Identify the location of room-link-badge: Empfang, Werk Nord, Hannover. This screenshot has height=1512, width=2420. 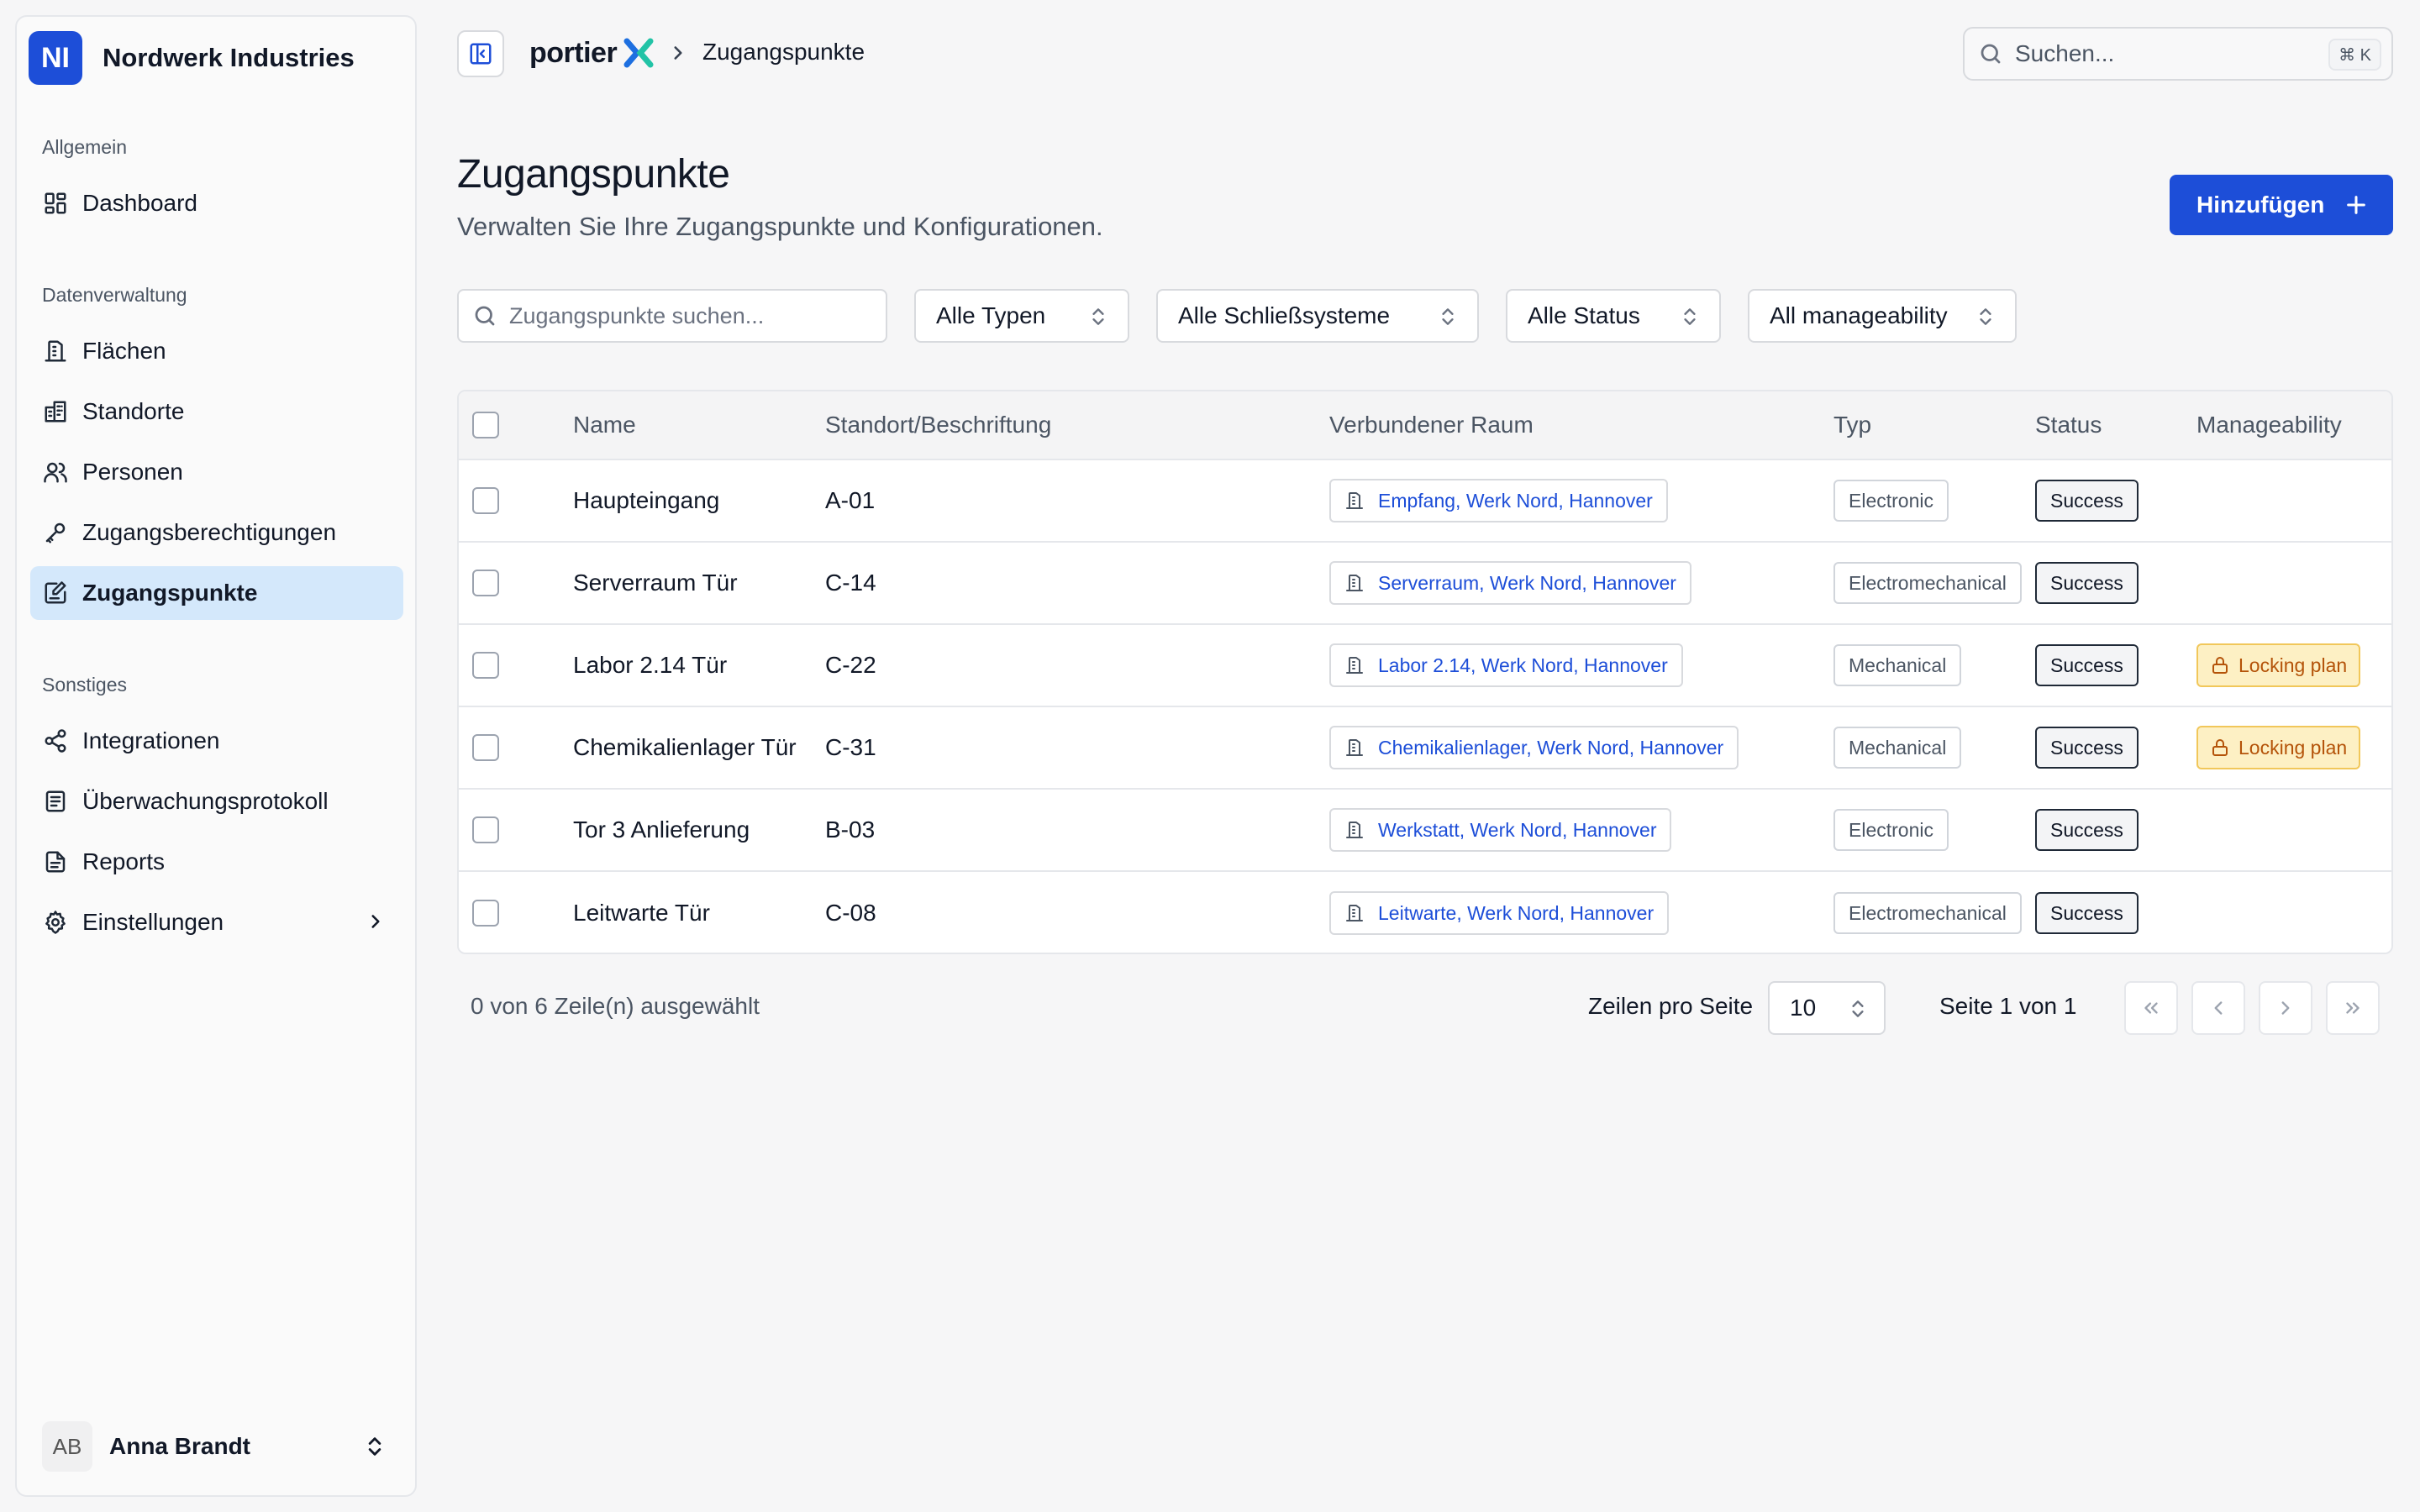
(1498, 500).